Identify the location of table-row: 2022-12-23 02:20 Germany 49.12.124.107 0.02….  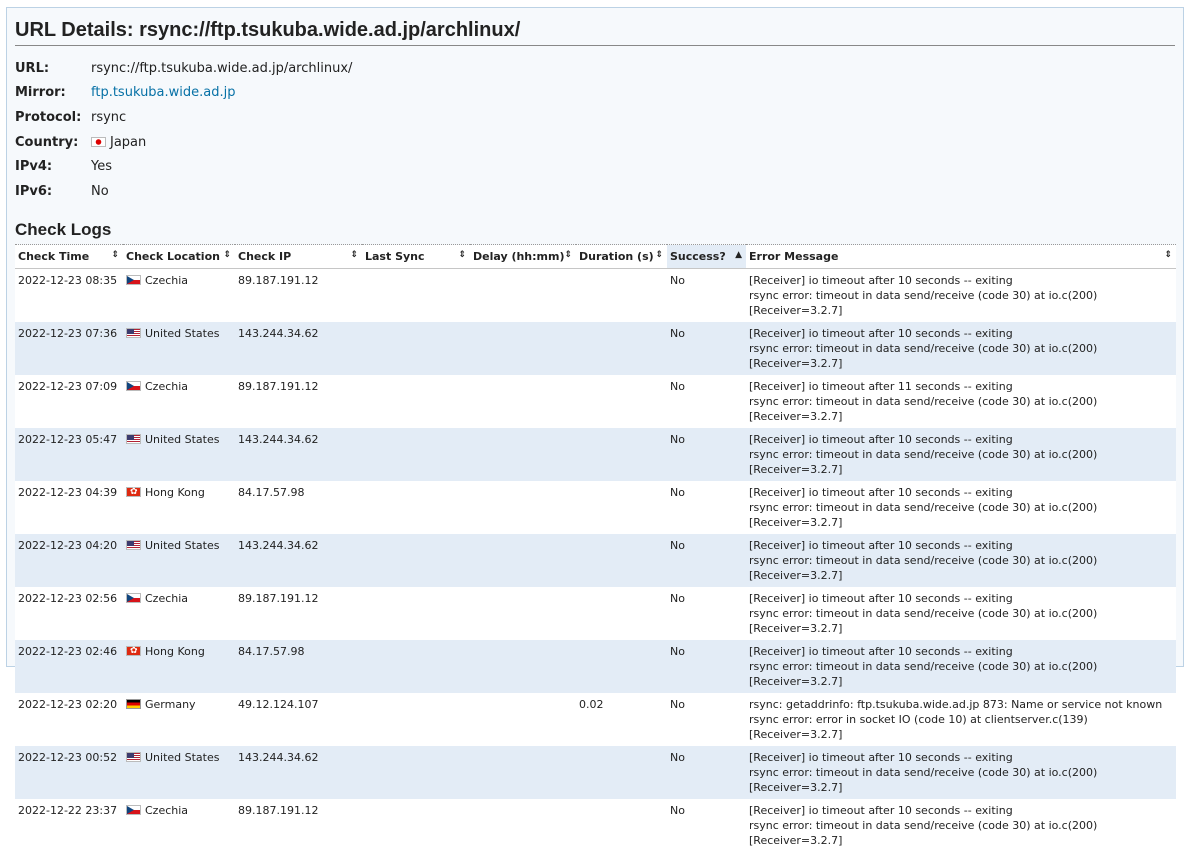
(595, 719).